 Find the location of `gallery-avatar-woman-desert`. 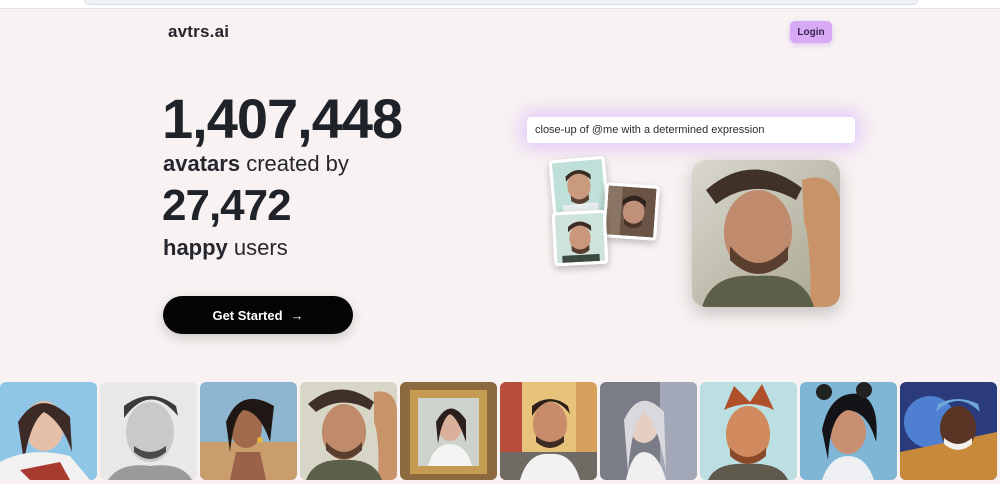

gallery-avatar-woman-desert is located at coordinates (248, 431).